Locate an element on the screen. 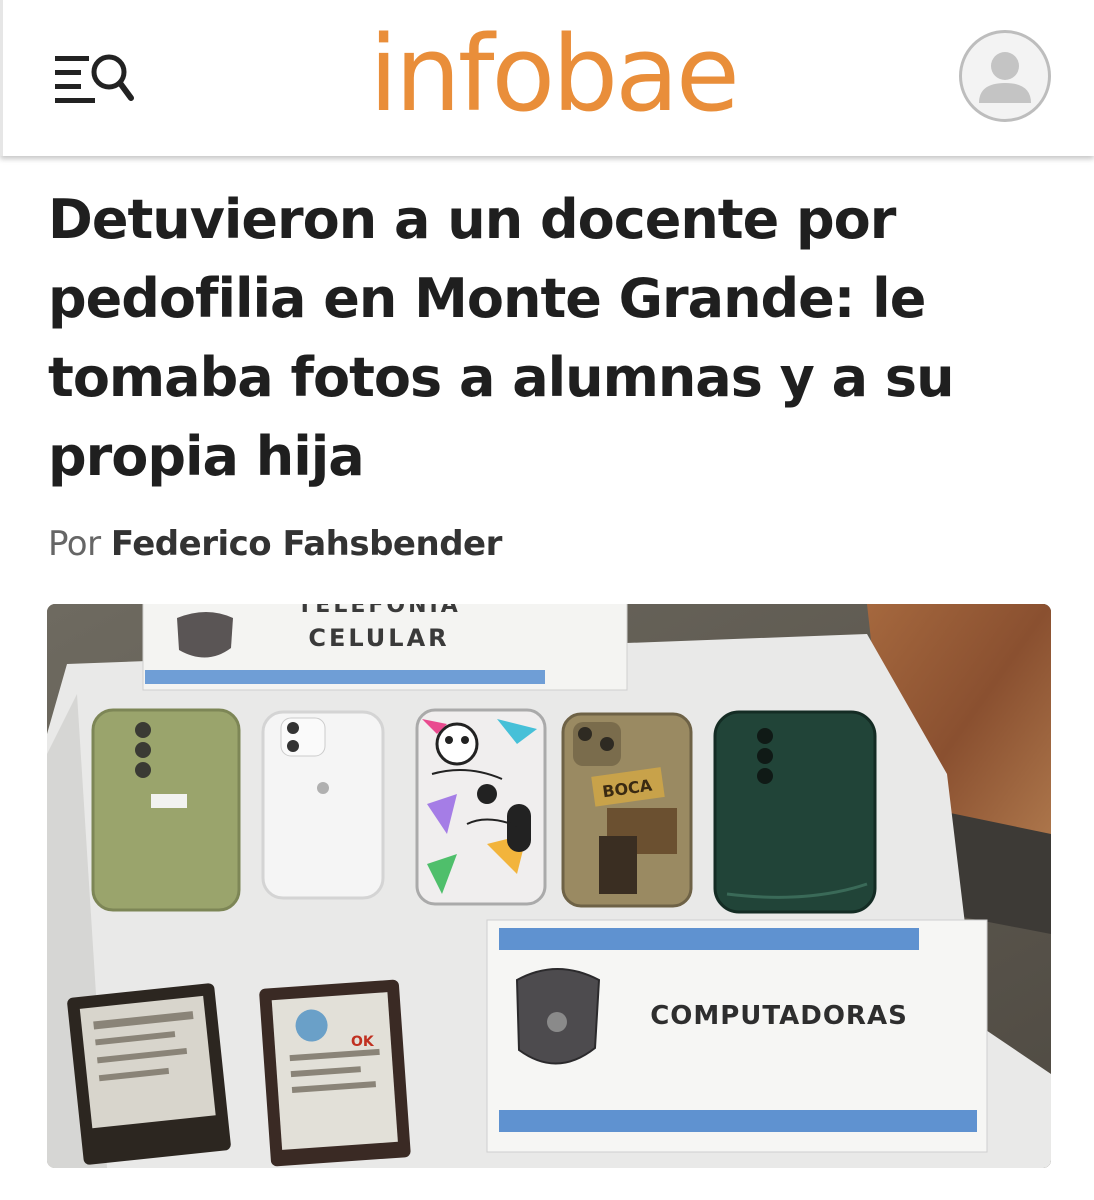 The height and width of the screenshot is (1200, 1094). sign-telefonia-celular: TELEFONIA CELULAR is located at coordinates (385, 647).